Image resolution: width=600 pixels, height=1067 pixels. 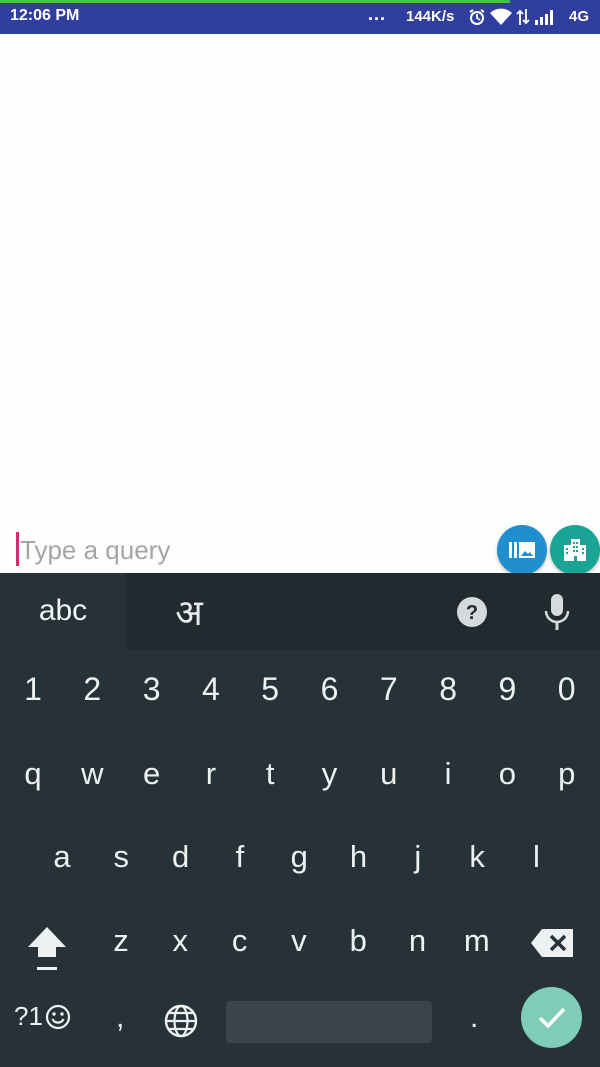 What do you see at coordinates (121, 857) in the screenshot?
I see `key-s: s` at bounding box center [121, 857].